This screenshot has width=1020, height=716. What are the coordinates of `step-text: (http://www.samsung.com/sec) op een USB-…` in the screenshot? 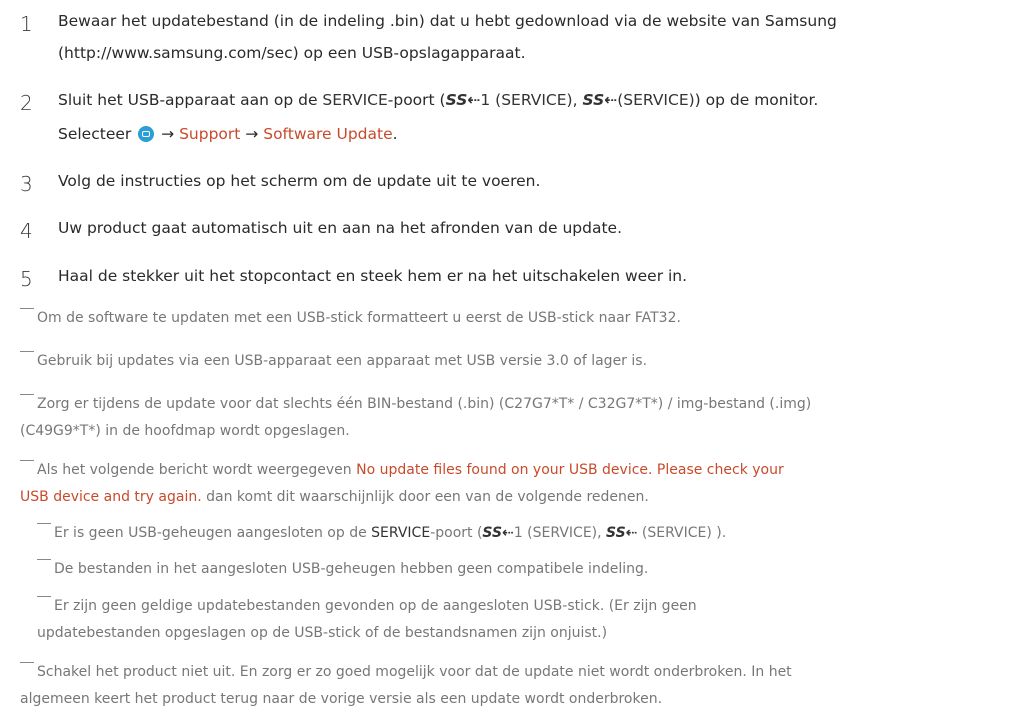 It's located at (292, 53).